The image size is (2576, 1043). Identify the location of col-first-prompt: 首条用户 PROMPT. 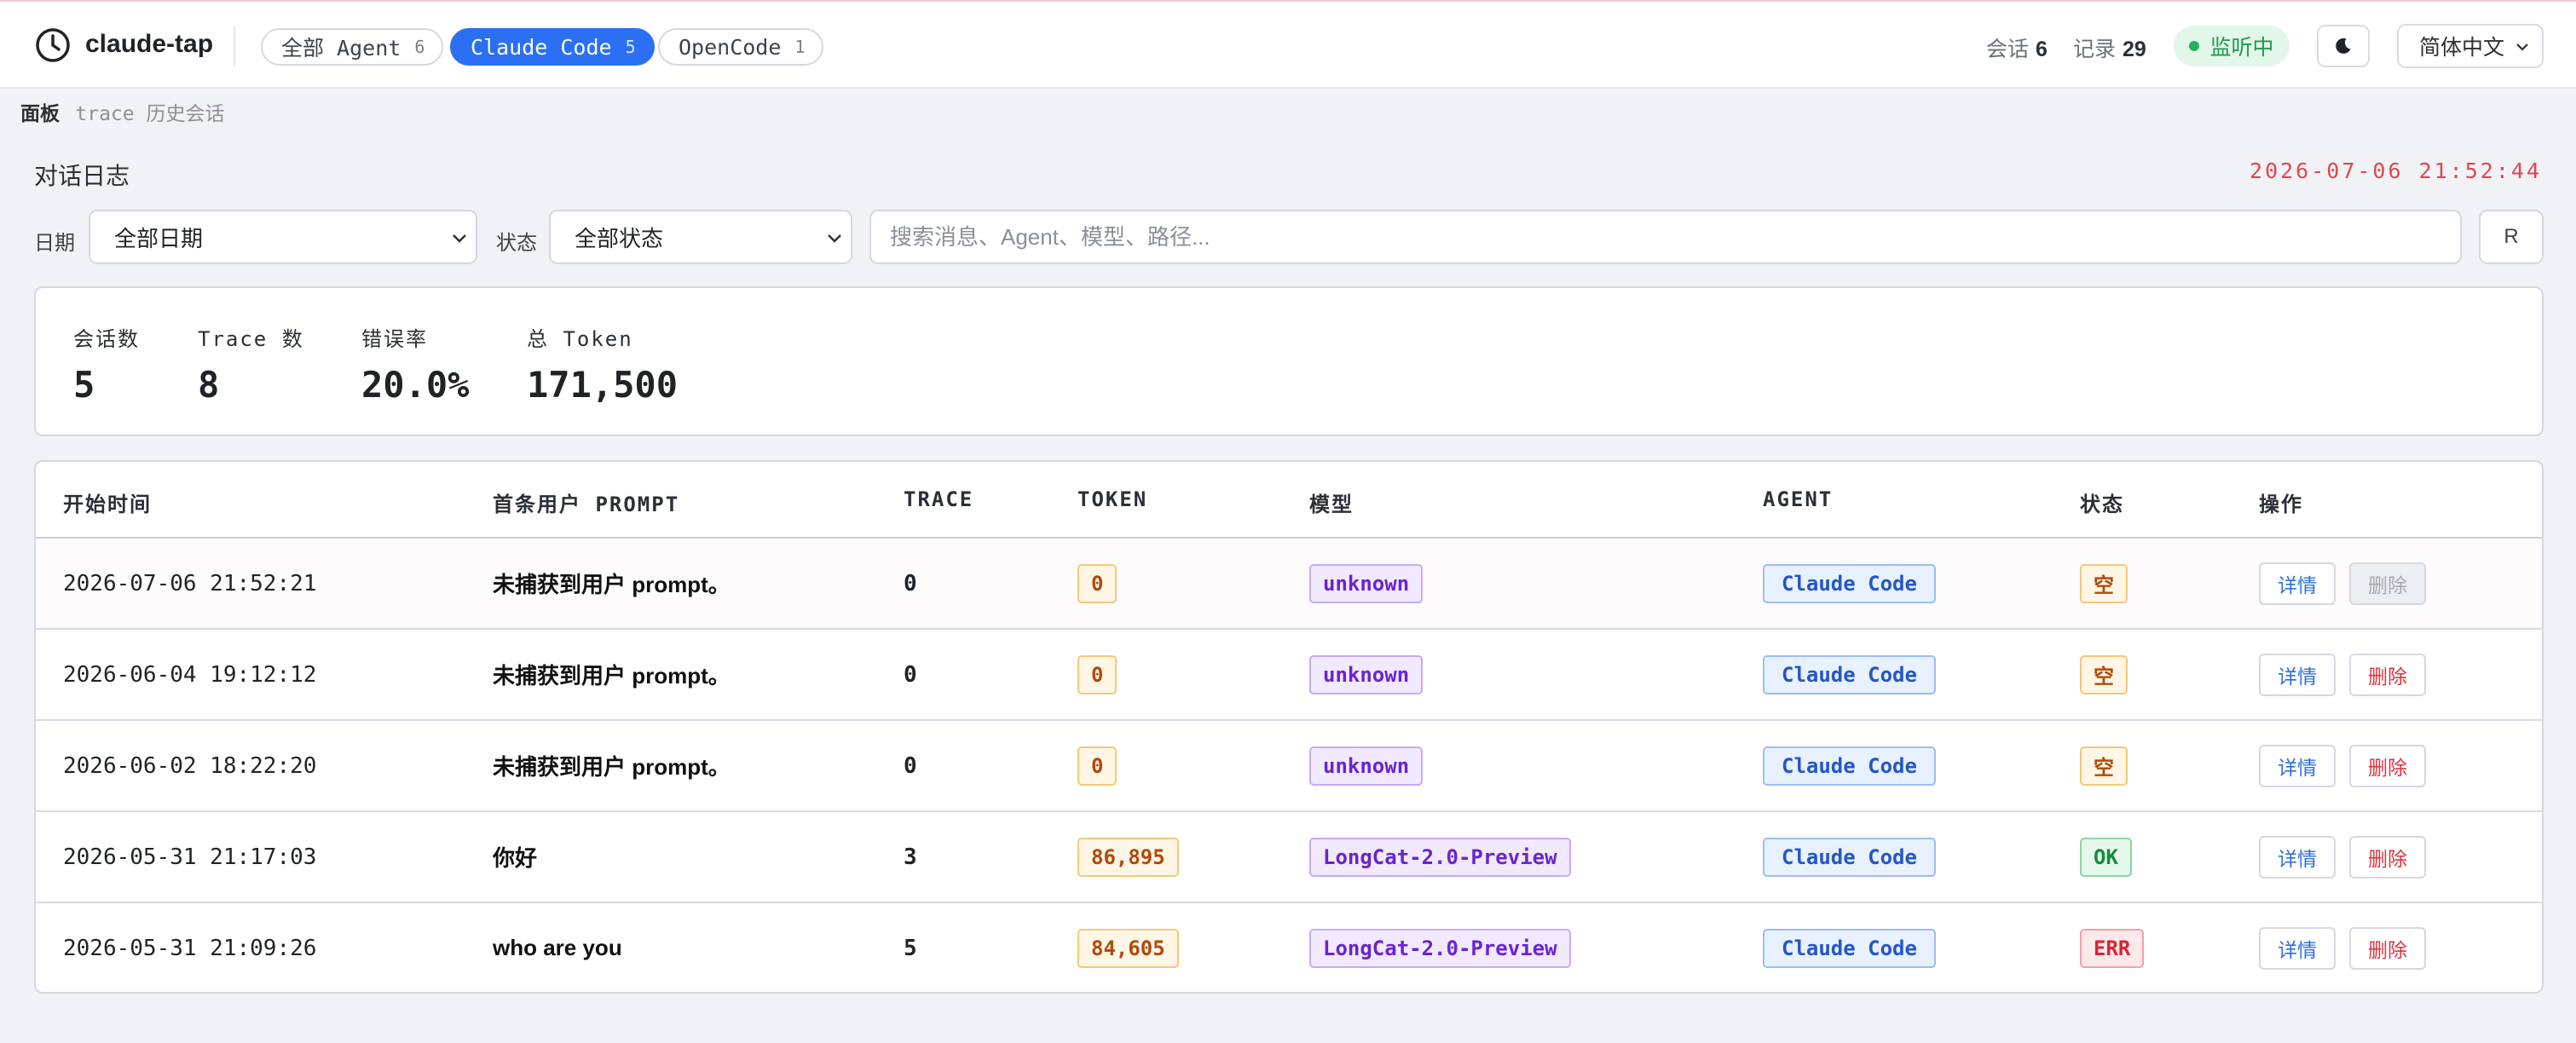
(586, 504).